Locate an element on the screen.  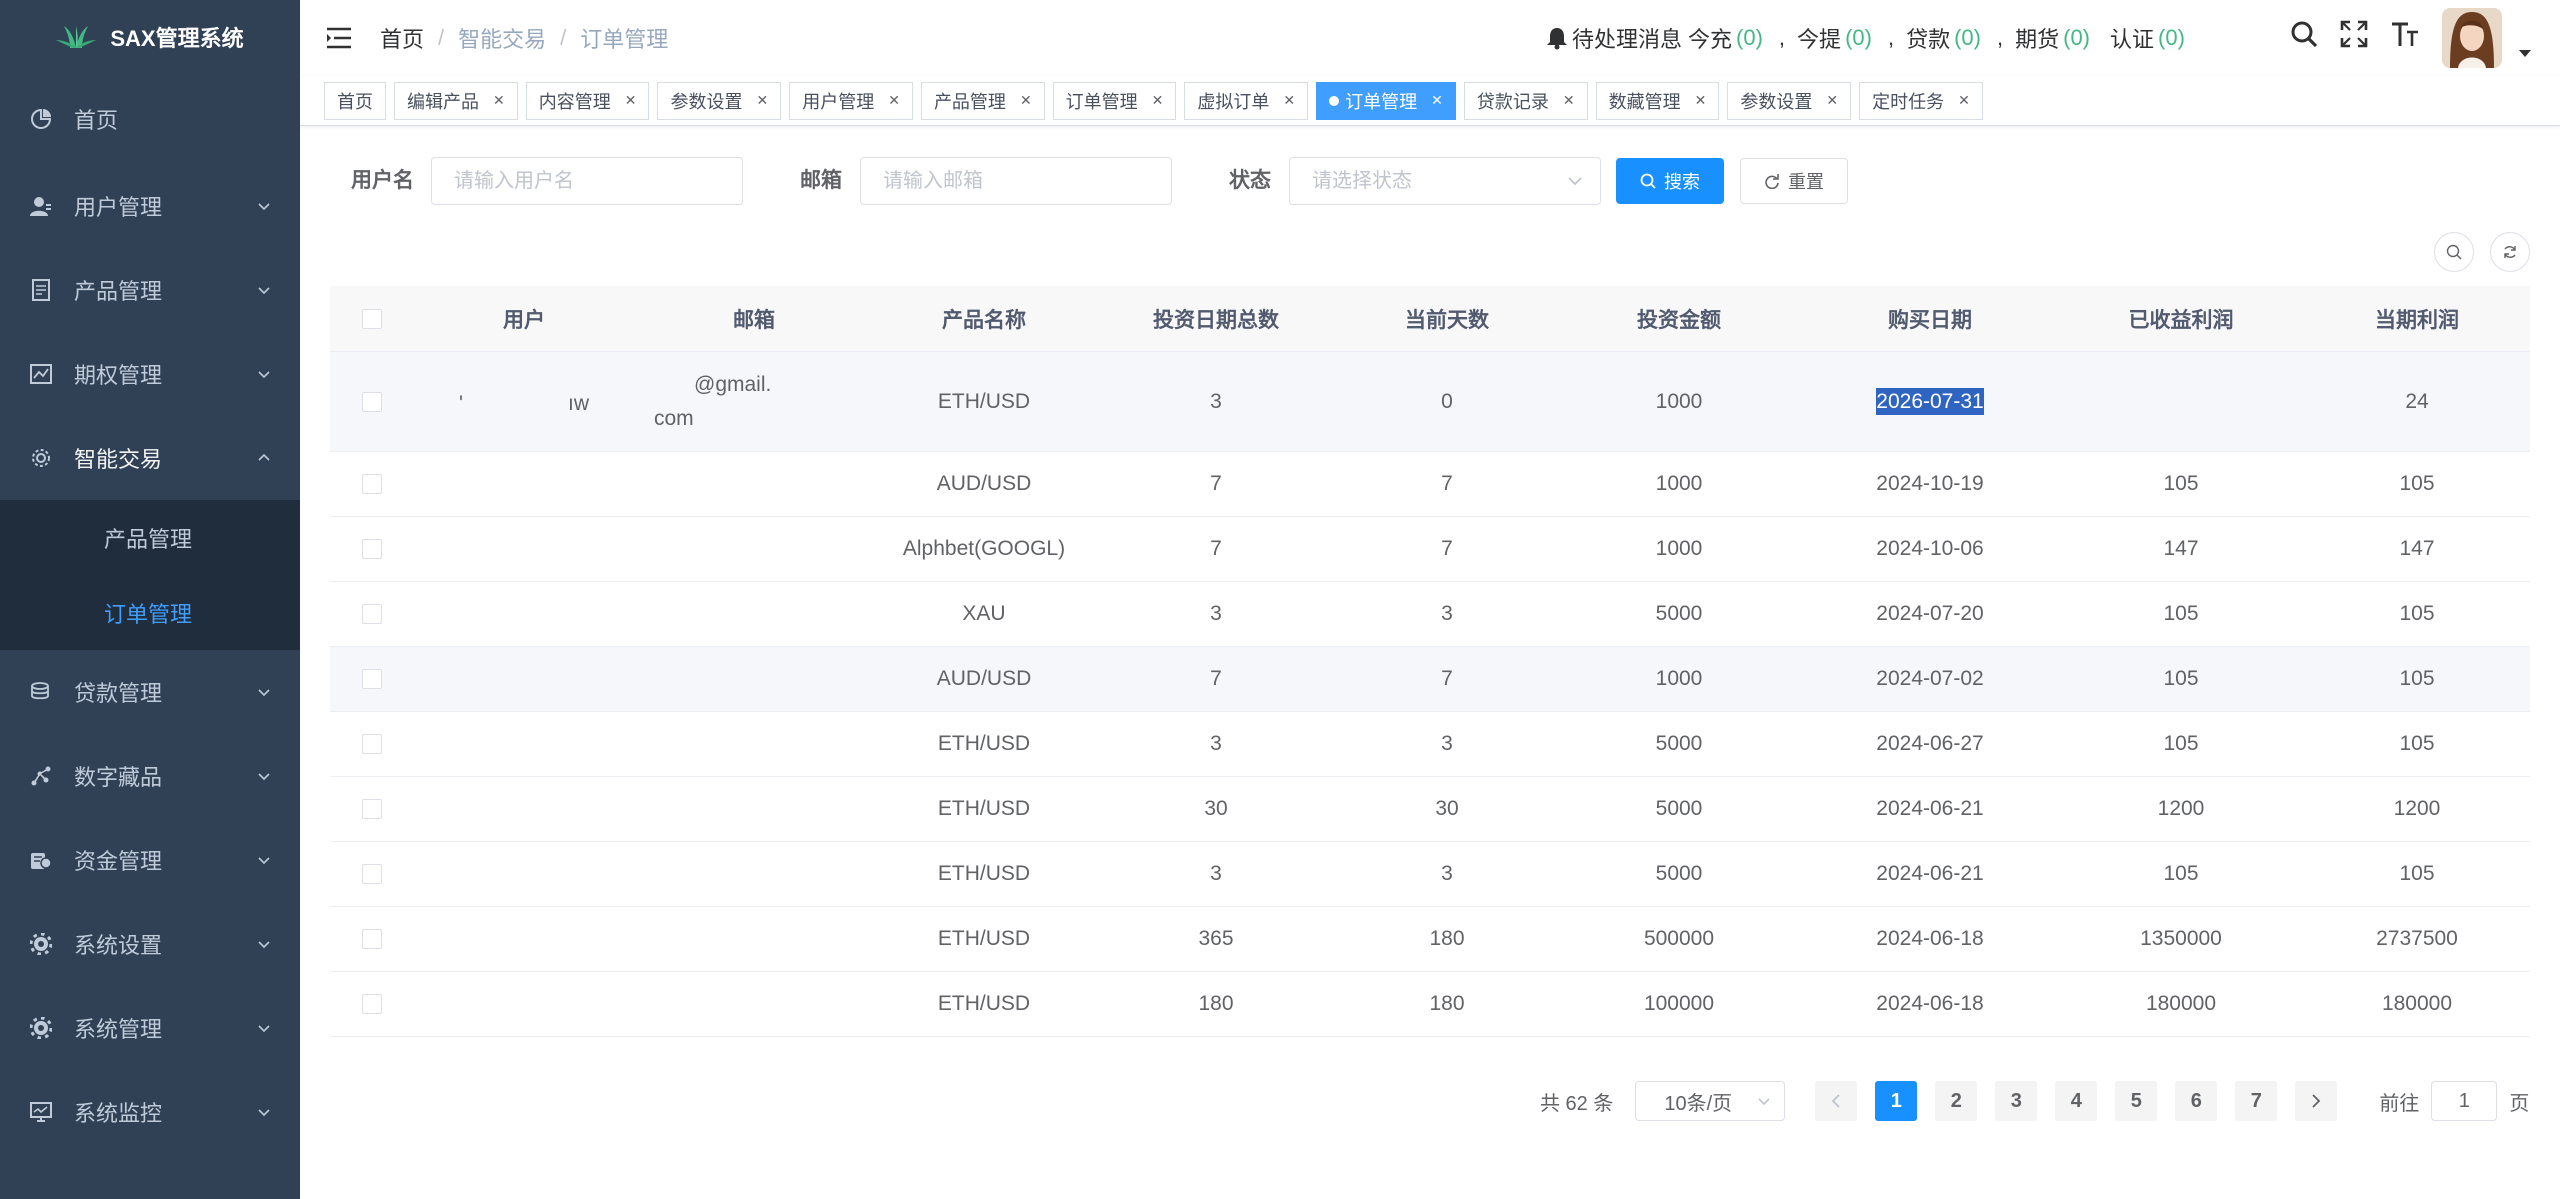
goto-page-input: 1 is located at coordinates (2464, 1101).